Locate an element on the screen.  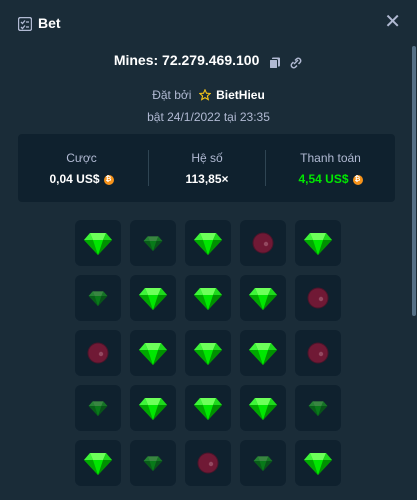
stat-payout-label: Thanh toán is located at coordinates (330, 158).